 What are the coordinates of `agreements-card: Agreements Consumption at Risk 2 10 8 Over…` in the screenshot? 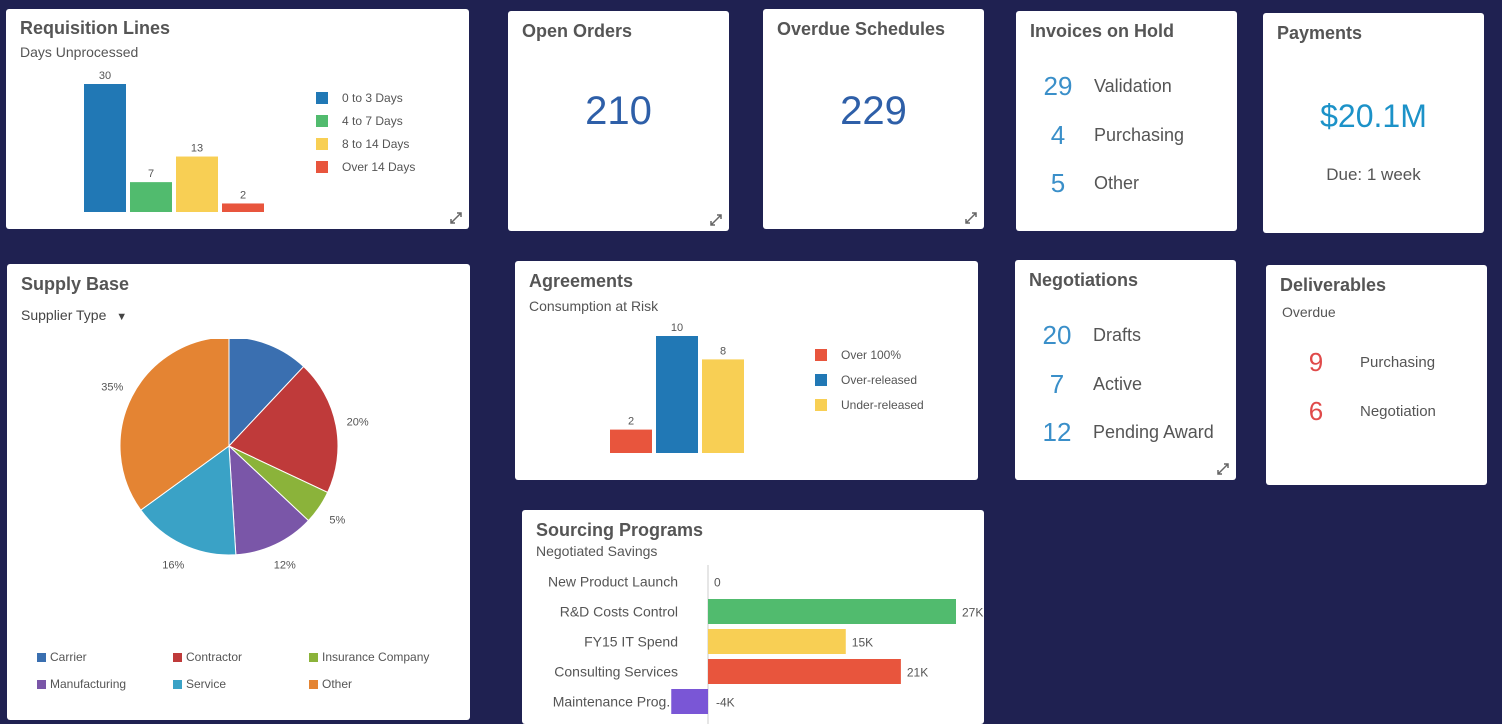 It's located at (746, 370).